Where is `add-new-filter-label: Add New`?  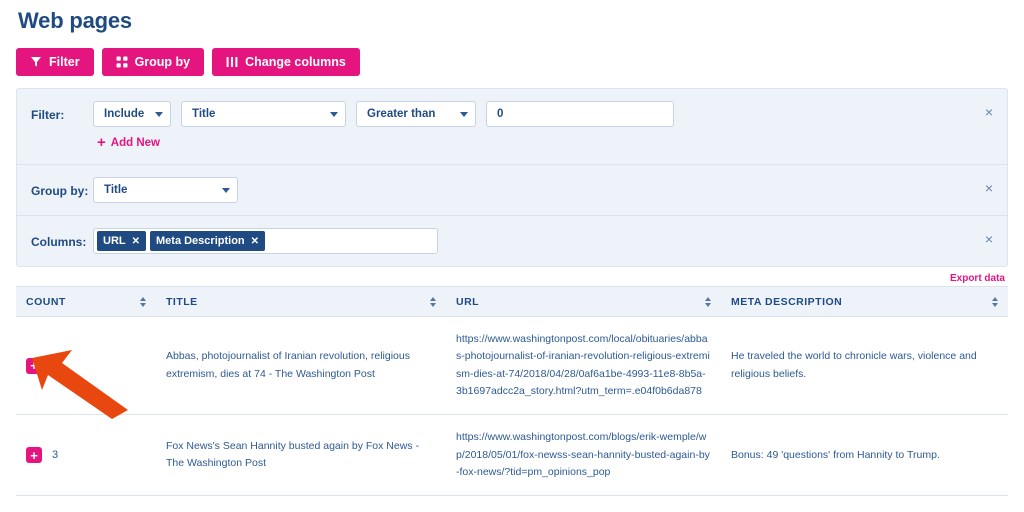
add-new-filter-label: Add New is located at coordinates (135, 142).